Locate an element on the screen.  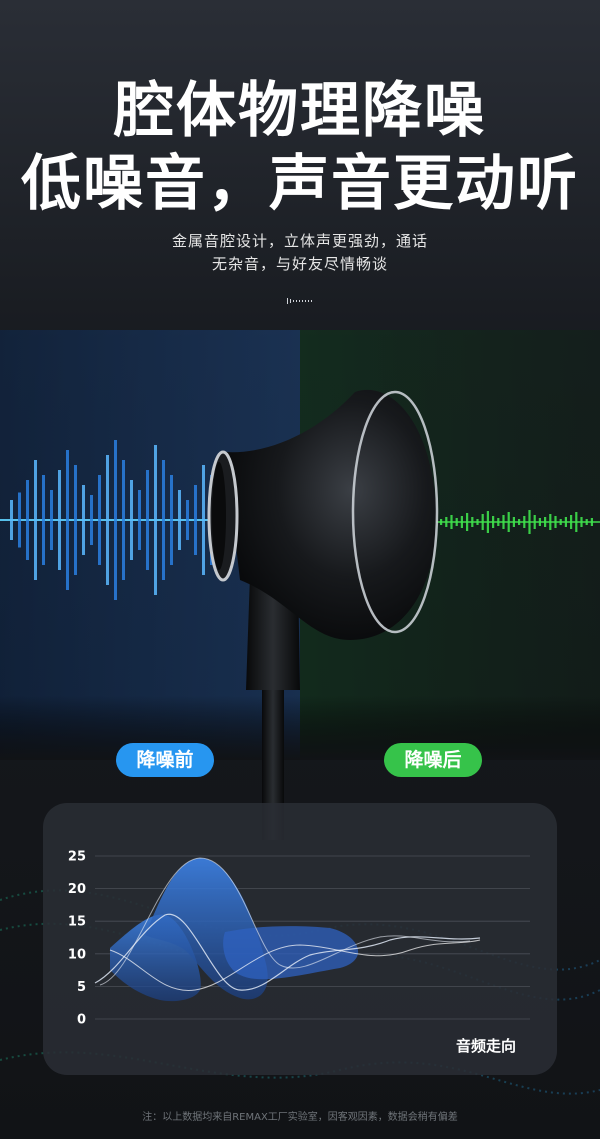
x-axis-label: 音频走向 is located at coordinates (486, 1046).